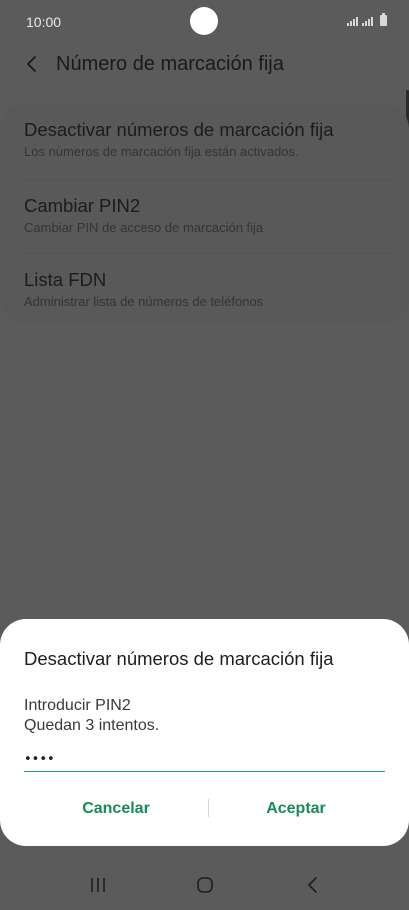  Describe the element at coordinates (383, 19) in the screenshot. I see `battery-icon` at that location.